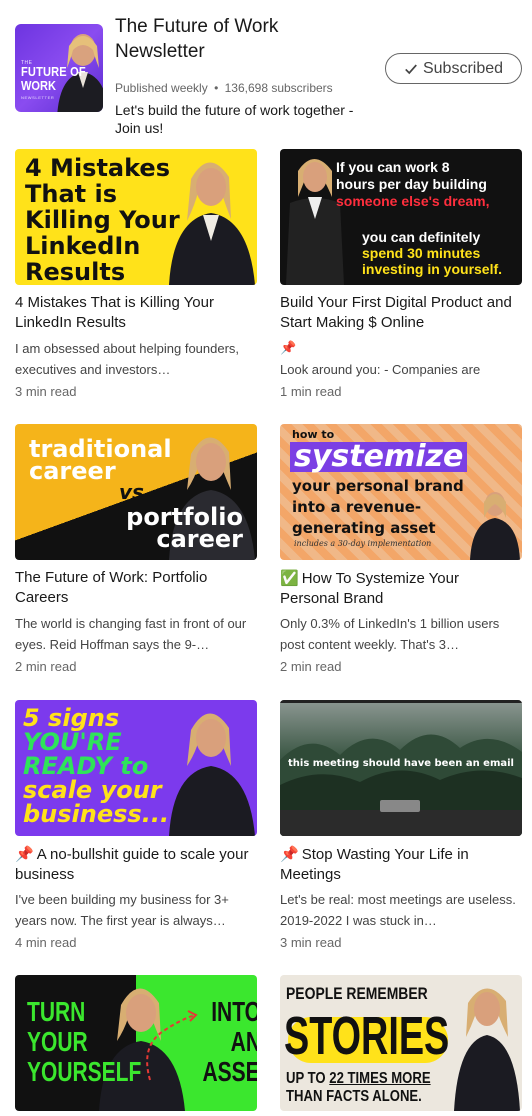 This screenshot has width=532, height=1116. Describe the element at coordinates (83, 246) in the screenshot. I see `thumb-line: LinkedIn` at that location.